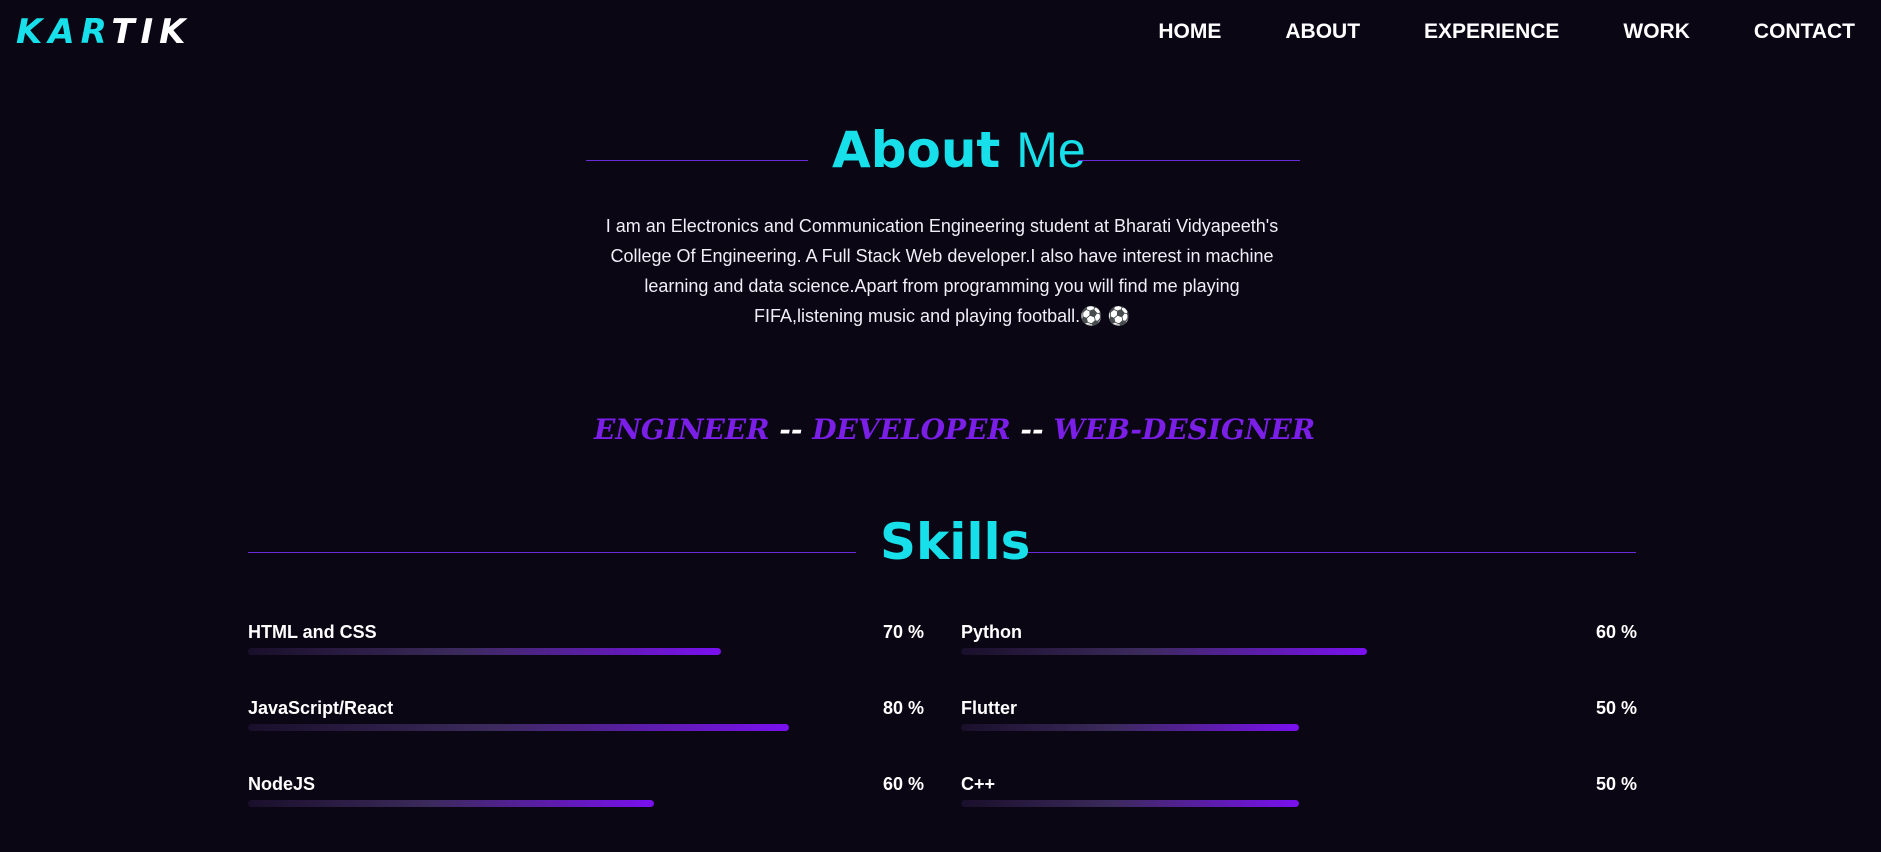 The height and width of the screenshot is (852, 1881). Describe the element at coordinates (586, 716) in the screenshot. I see `skill-javascript-react: JavaScript/React 80 %` at that location.